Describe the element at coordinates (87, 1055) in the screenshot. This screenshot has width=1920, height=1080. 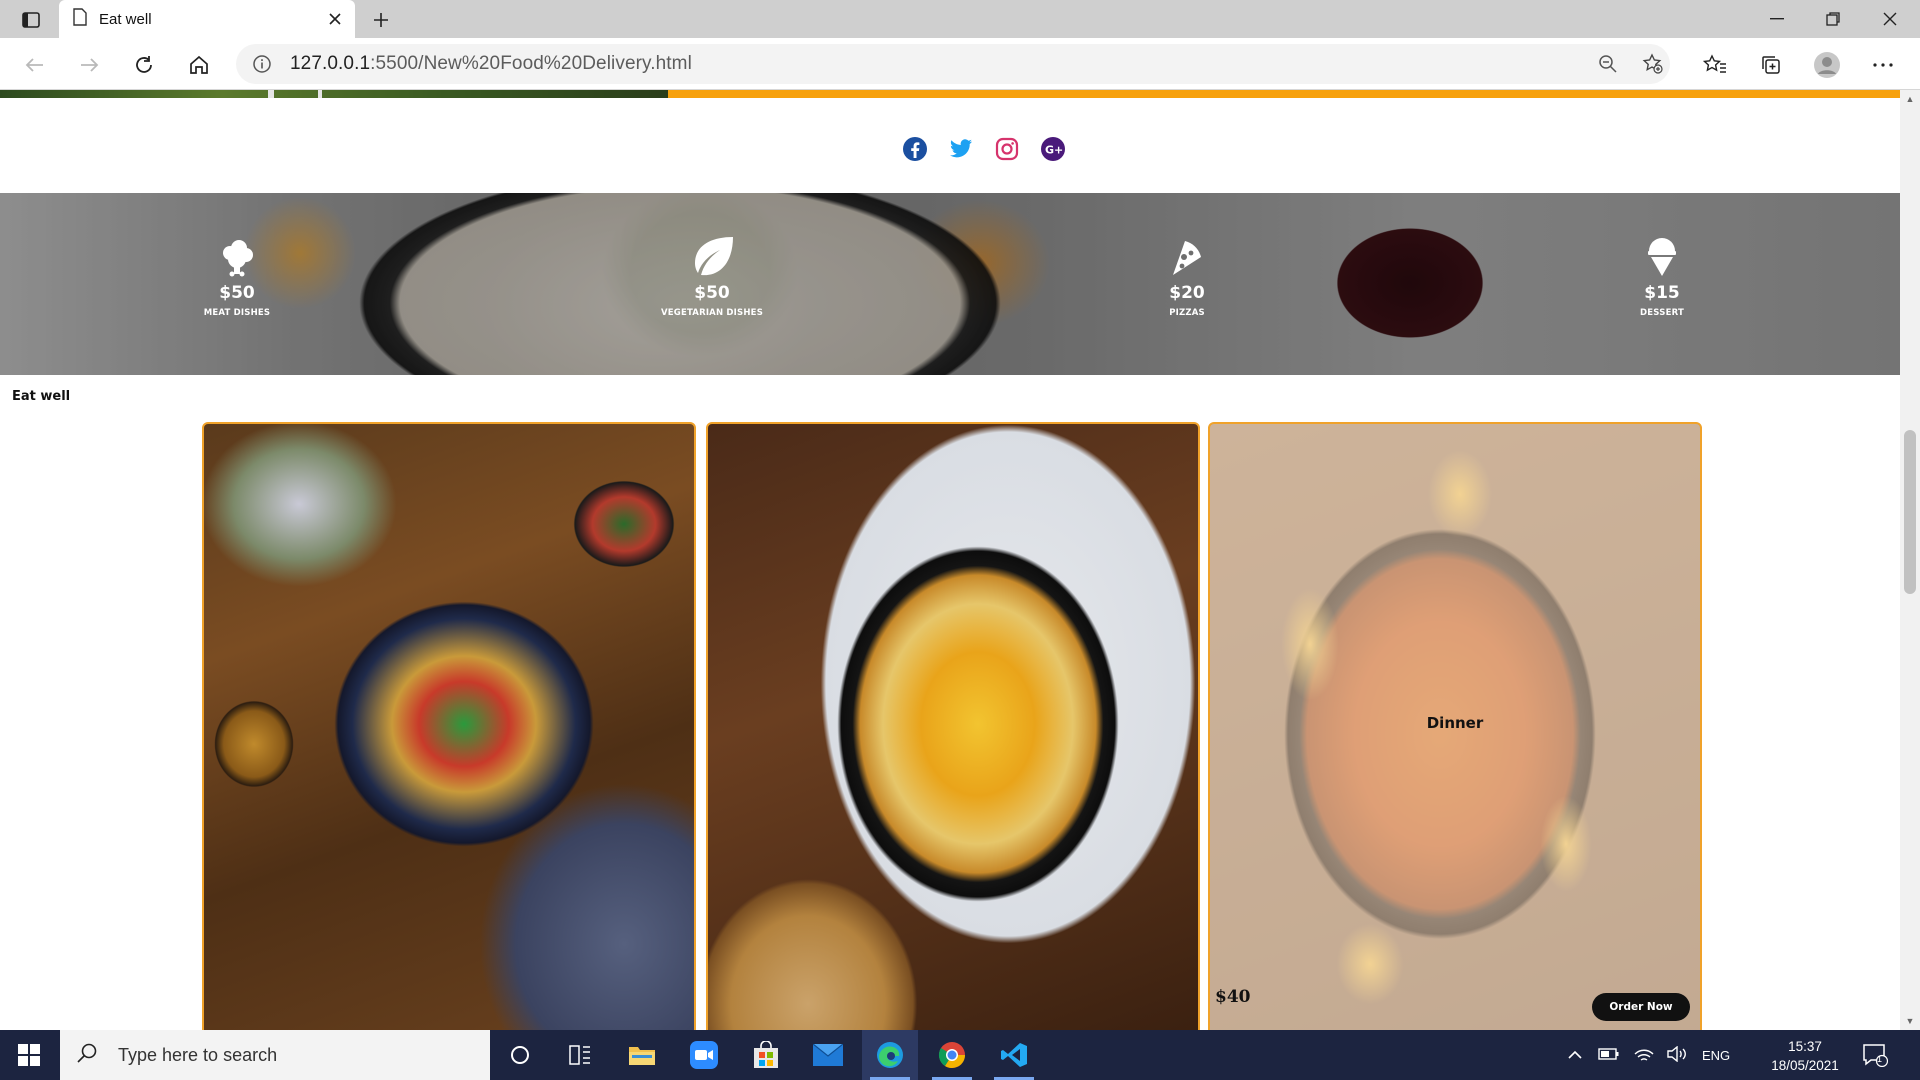
I see `search-icon` at that location.